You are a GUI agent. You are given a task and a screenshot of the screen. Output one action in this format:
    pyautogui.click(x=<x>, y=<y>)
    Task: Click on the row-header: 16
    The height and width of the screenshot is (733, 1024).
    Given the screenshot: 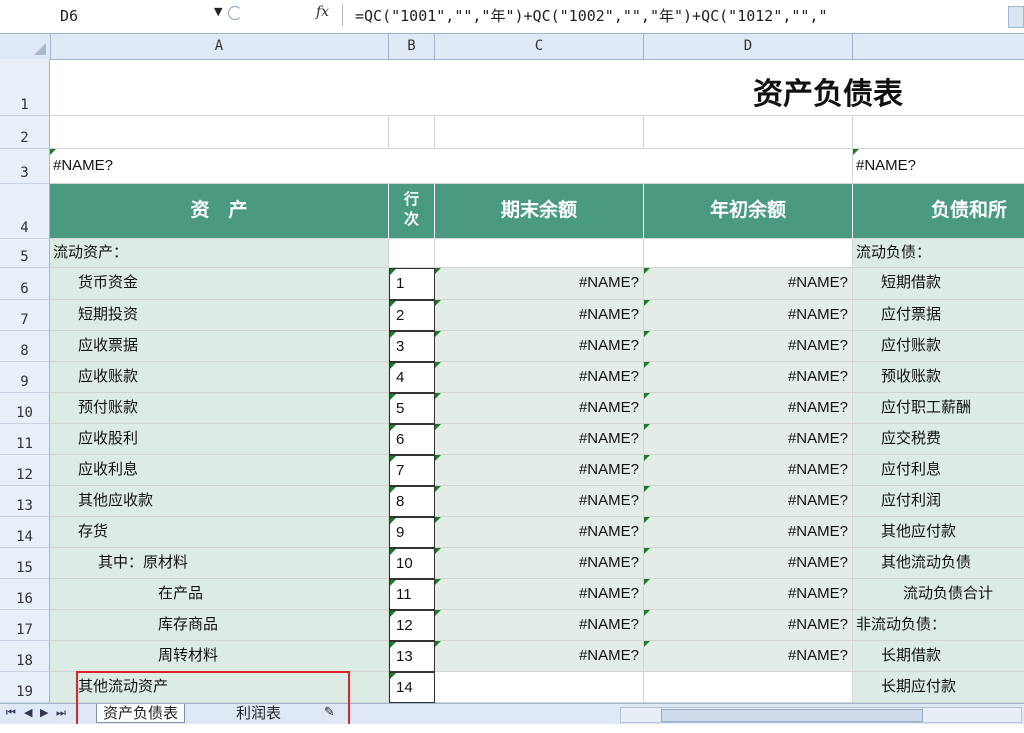 What is the action you would take?
    pyautogui.click(x=25, y=594)
    